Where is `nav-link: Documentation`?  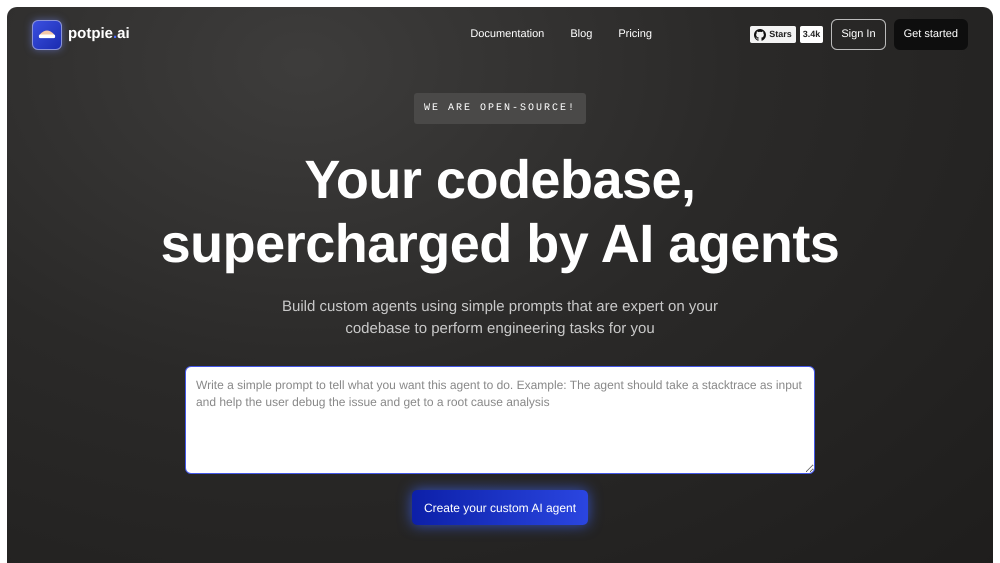
nav-link: Documentation is located at coordinates (507, 34).